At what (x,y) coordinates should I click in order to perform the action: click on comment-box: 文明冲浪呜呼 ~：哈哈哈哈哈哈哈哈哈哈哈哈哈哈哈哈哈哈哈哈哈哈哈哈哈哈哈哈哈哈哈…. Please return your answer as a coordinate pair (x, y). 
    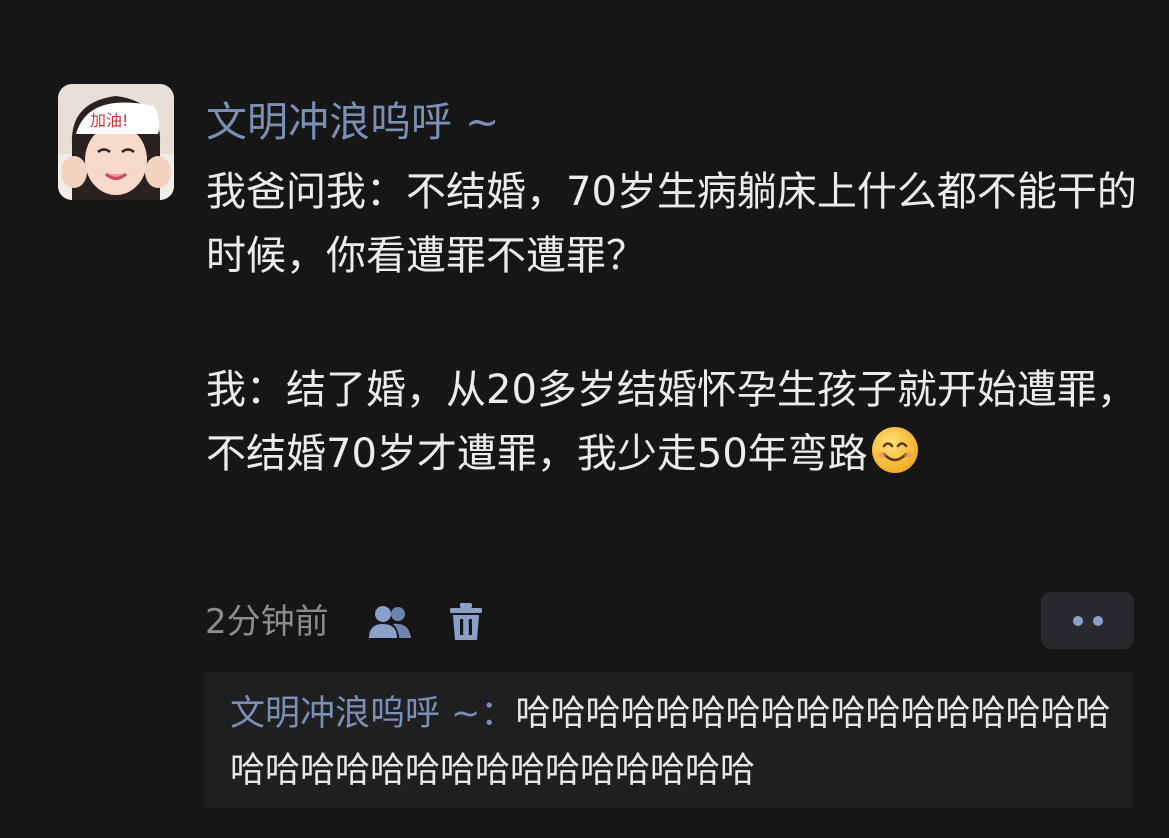
    Looking at the image, I should click on (669, 740).